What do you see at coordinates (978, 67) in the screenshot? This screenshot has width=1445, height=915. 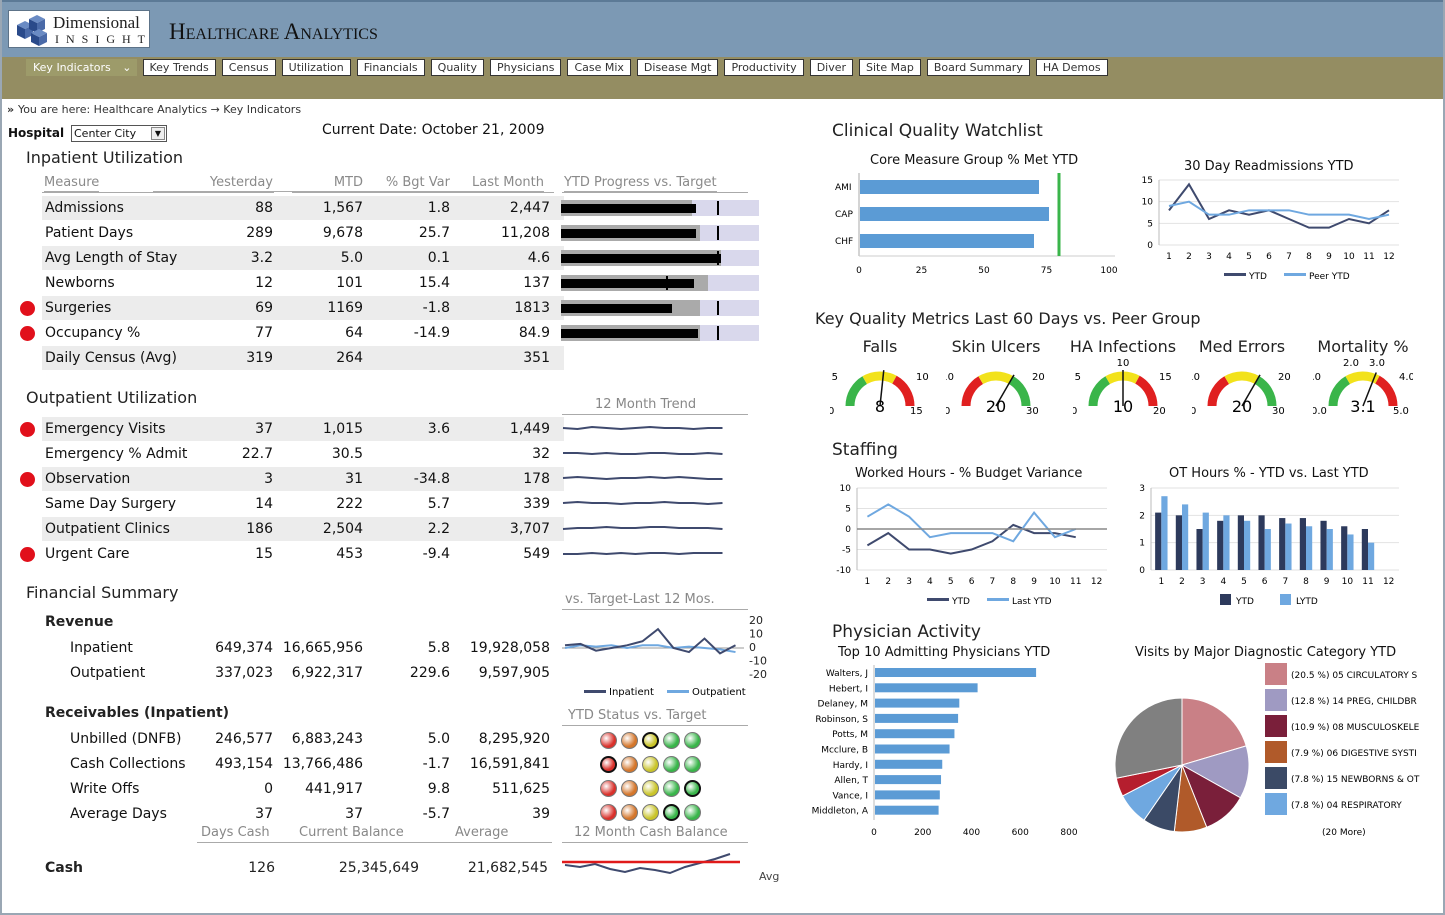 I see `nav-tab-board-summary: Board Summary` at bounding box center [978, 67].